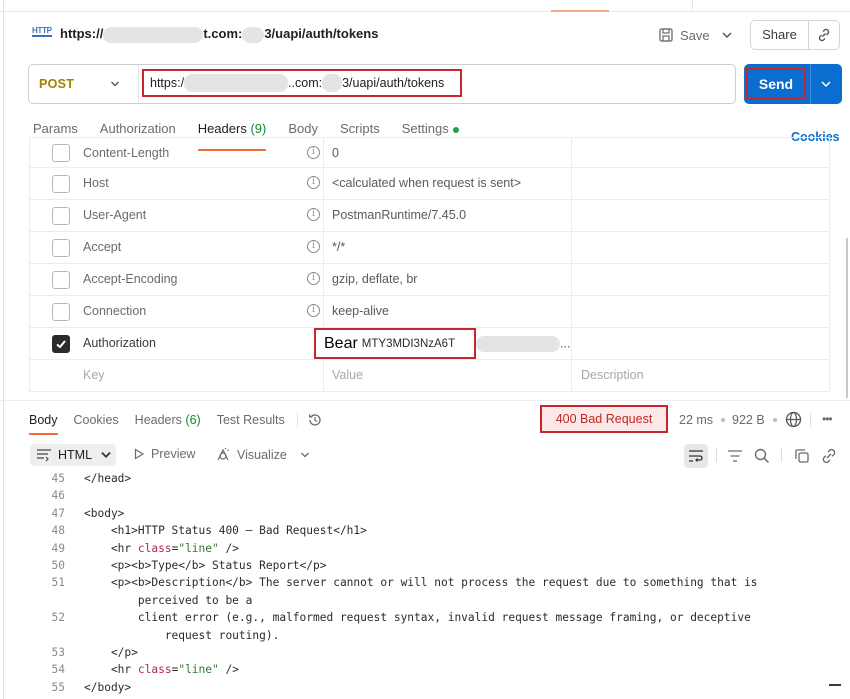  I want to click on play-icon, so click(139, 454).